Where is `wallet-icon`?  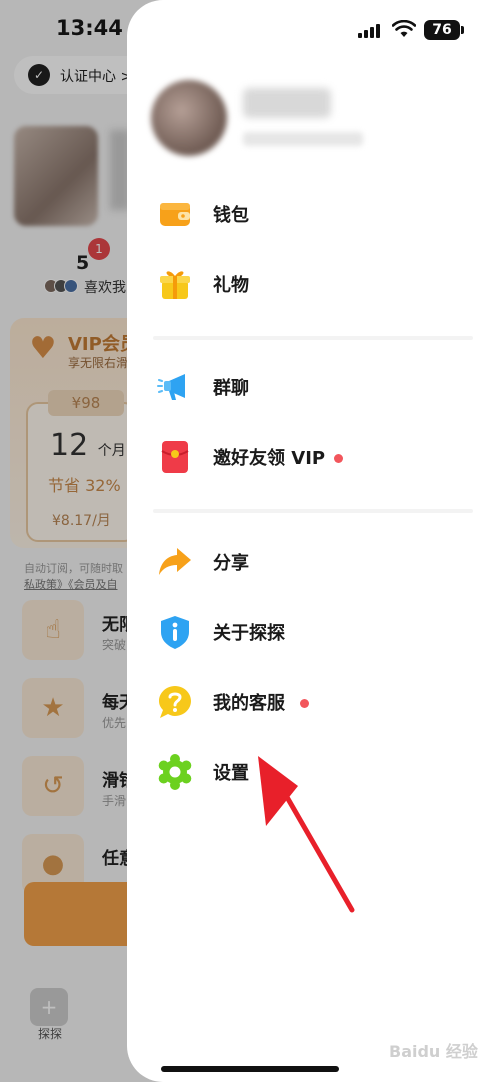
wallet-icon is located at coordinates (175, 214).